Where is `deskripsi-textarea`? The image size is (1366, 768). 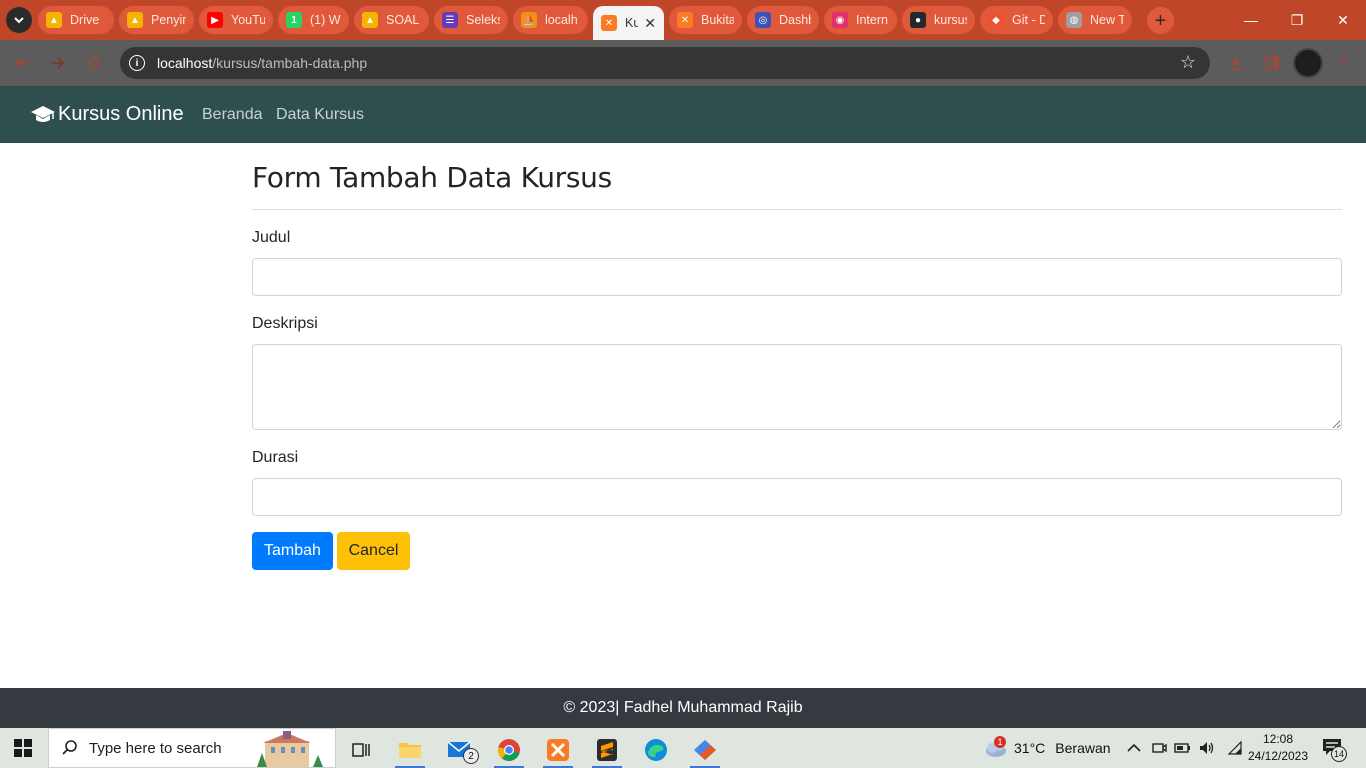
deskripsi-textarea is located at coordinates (797, 387).